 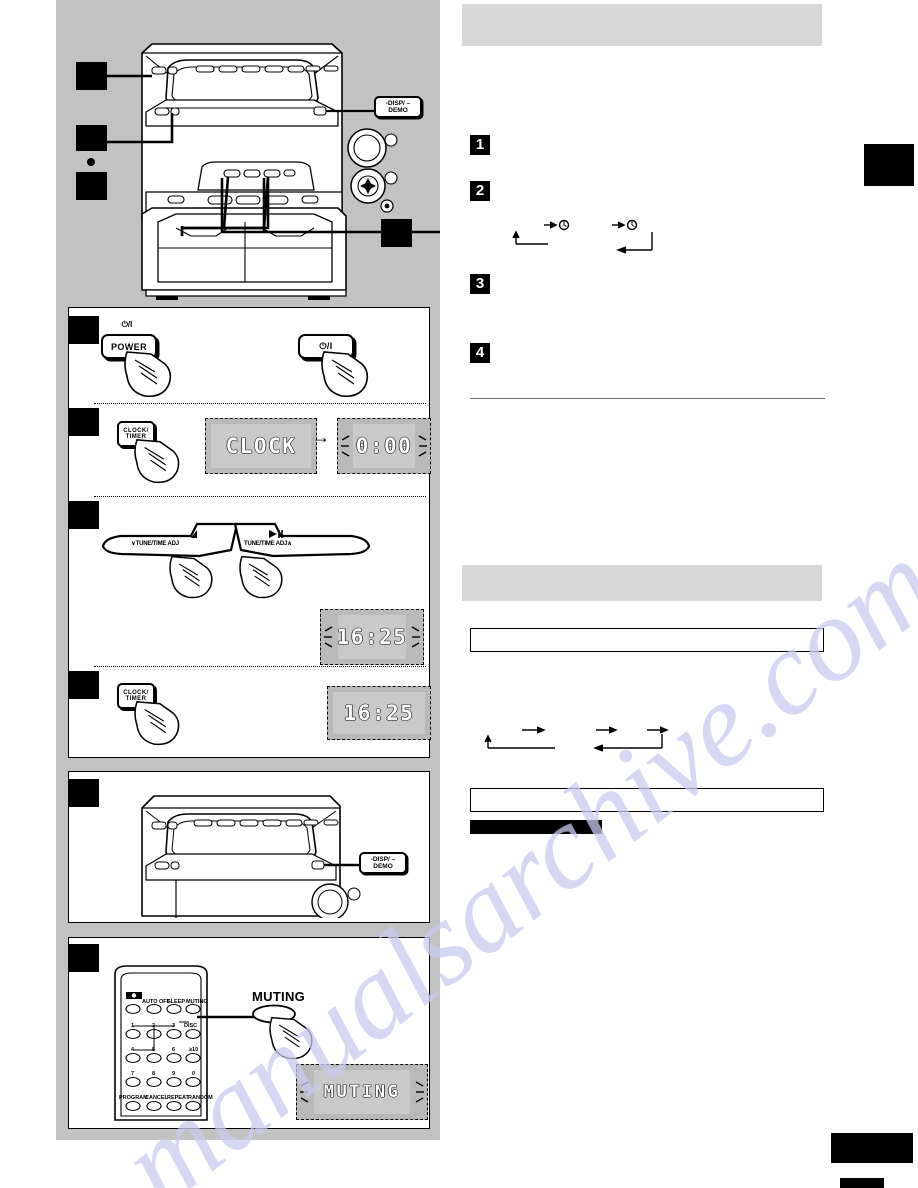 I want to click on lcd-text-time-steady: 16:25, so click(x=379, y=713).